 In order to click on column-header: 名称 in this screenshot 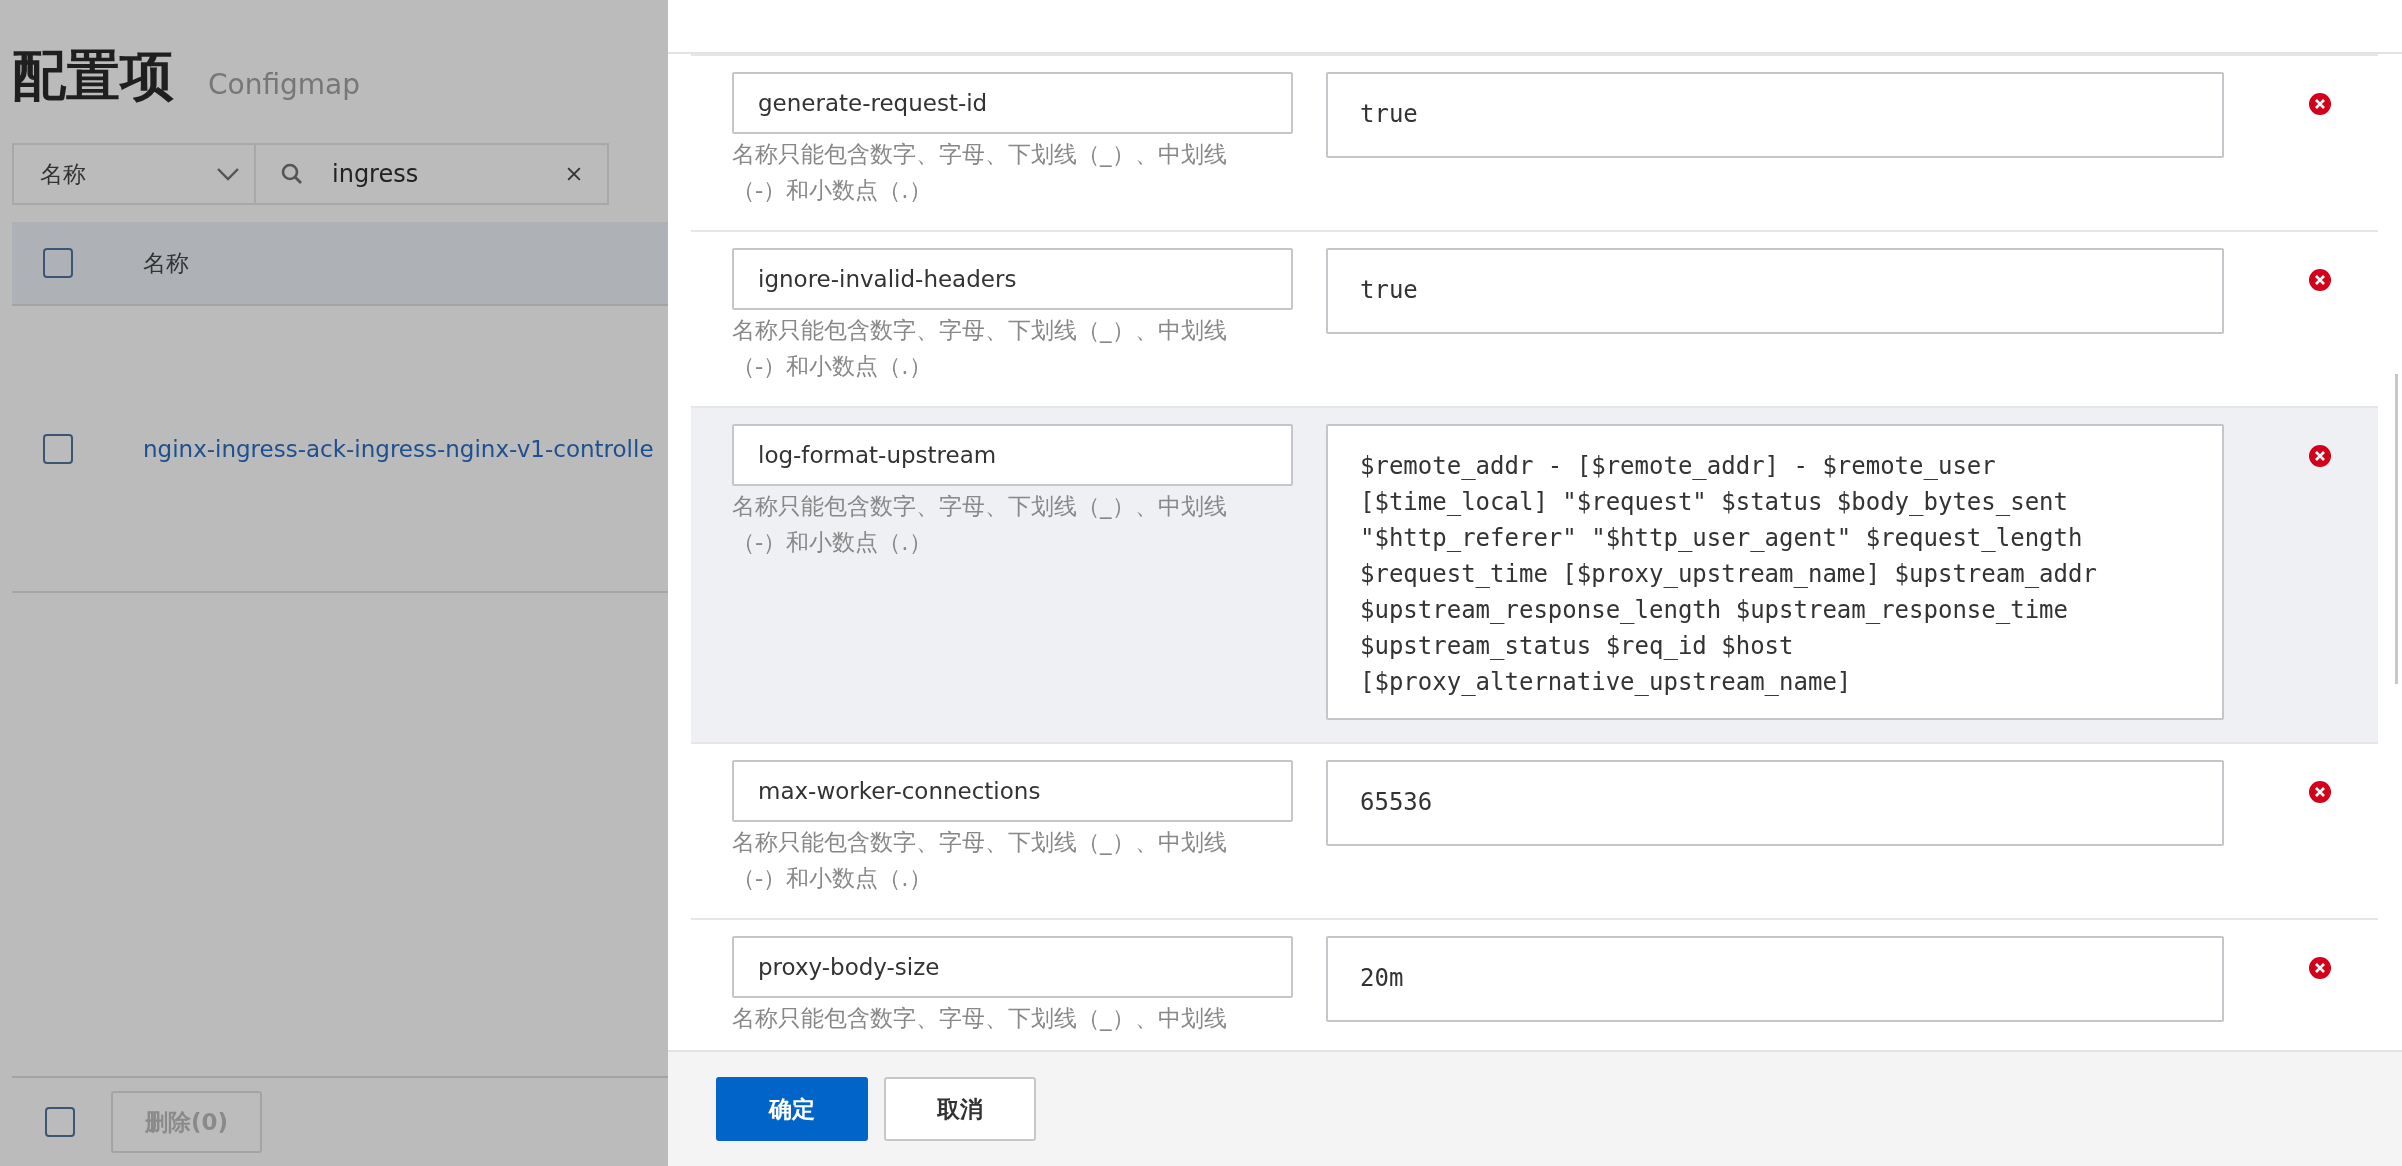, I will do `click(166, 263)`.